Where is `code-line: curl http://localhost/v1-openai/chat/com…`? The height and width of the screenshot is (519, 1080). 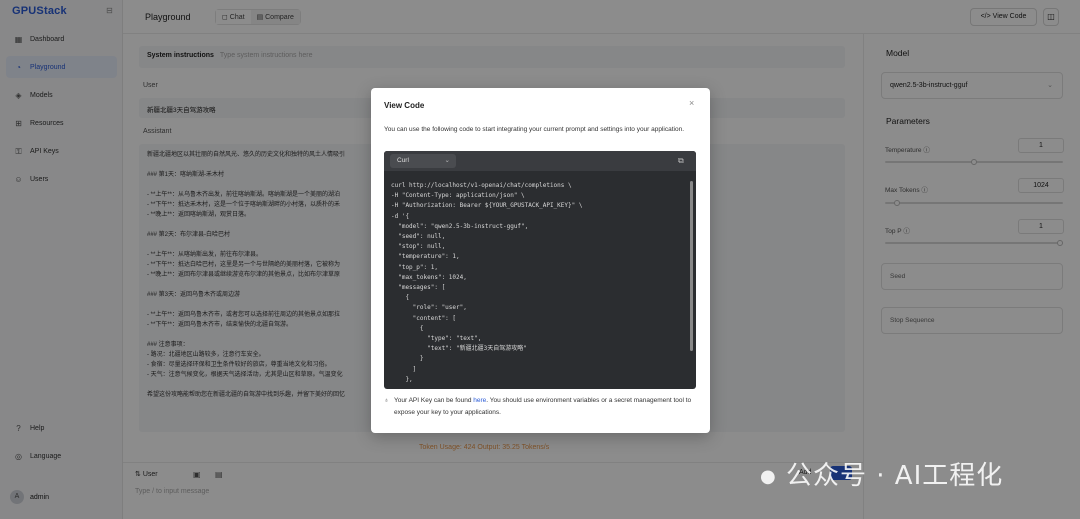 code-line: curl http://localhost/v1-openai/chat/com… is located at coordinates (481, 185).